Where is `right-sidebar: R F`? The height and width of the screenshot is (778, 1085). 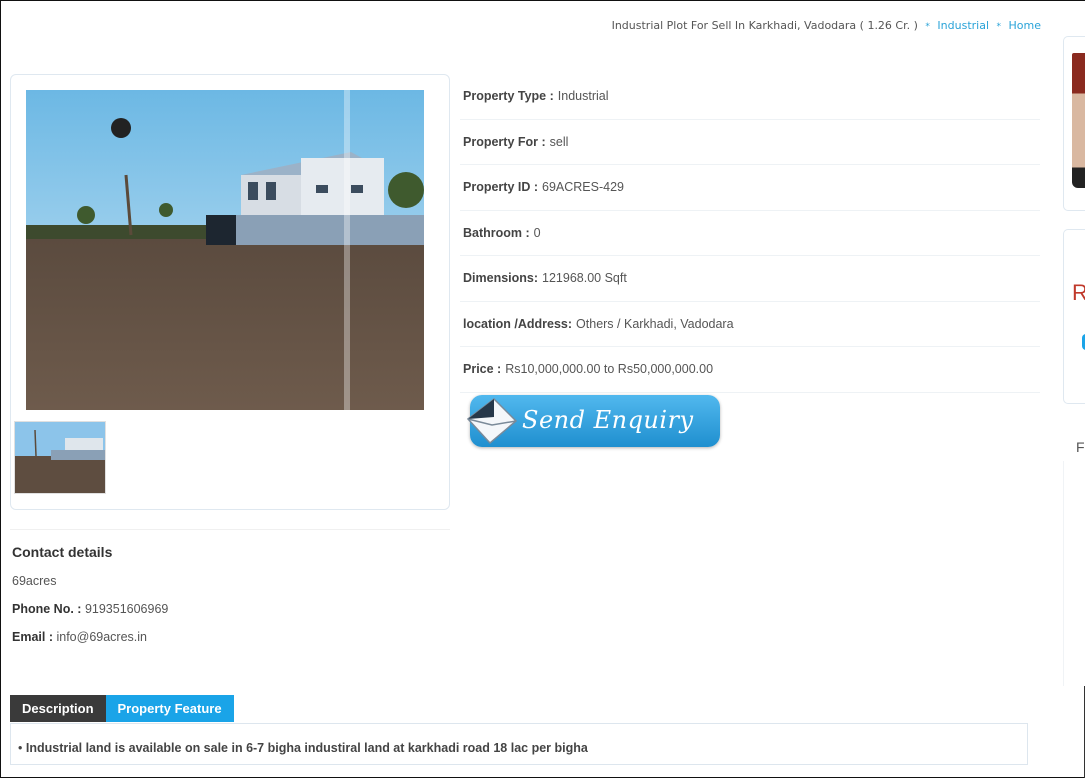
right-sidebar: R F is located at coordinates (1073, 389).